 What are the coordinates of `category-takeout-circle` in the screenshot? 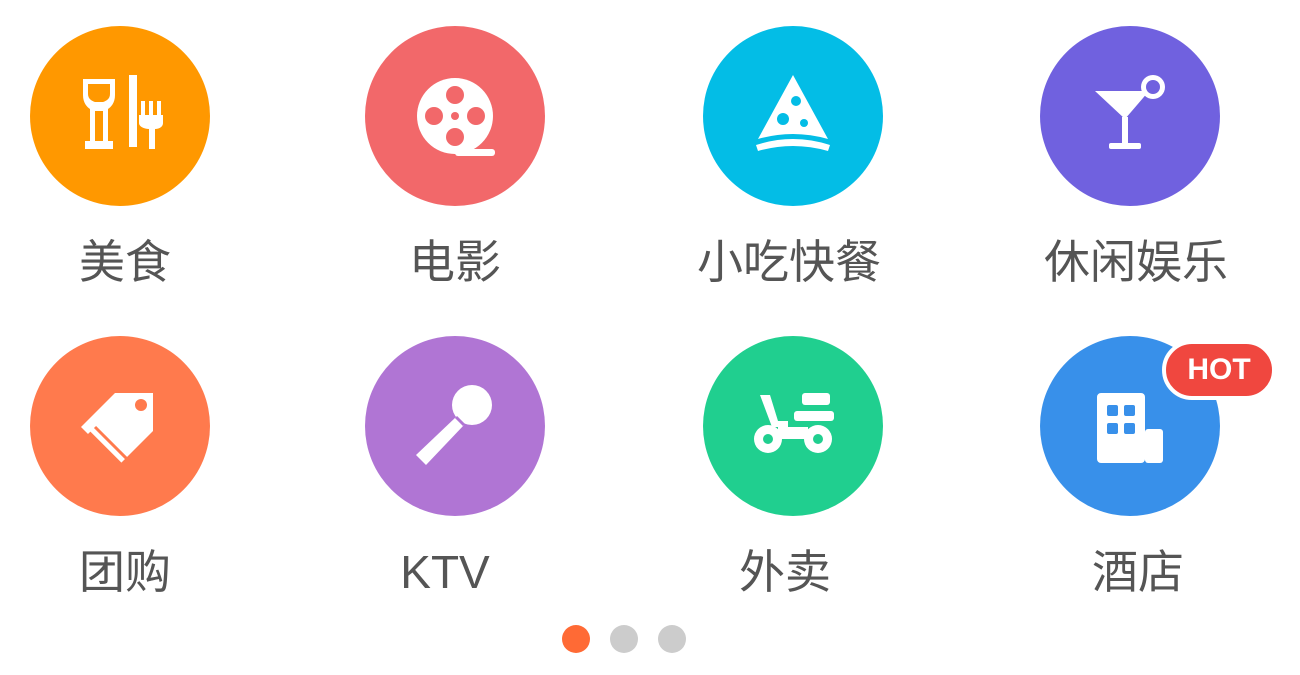 It's located at (793, 426).